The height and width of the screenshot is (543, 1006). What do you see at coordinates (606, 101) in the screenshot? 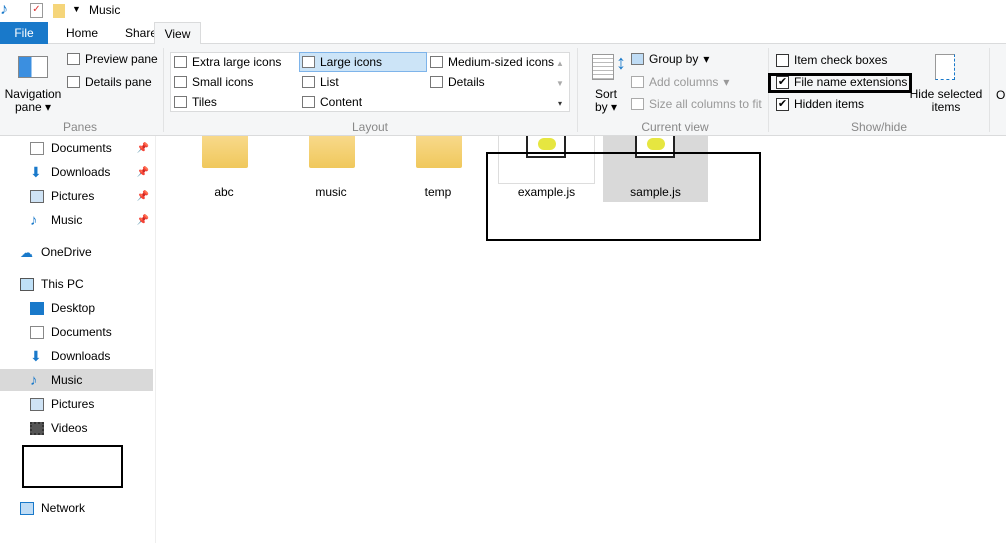
I see `sort-by-button: Sort by ▾` at bounding box center [606, 101].